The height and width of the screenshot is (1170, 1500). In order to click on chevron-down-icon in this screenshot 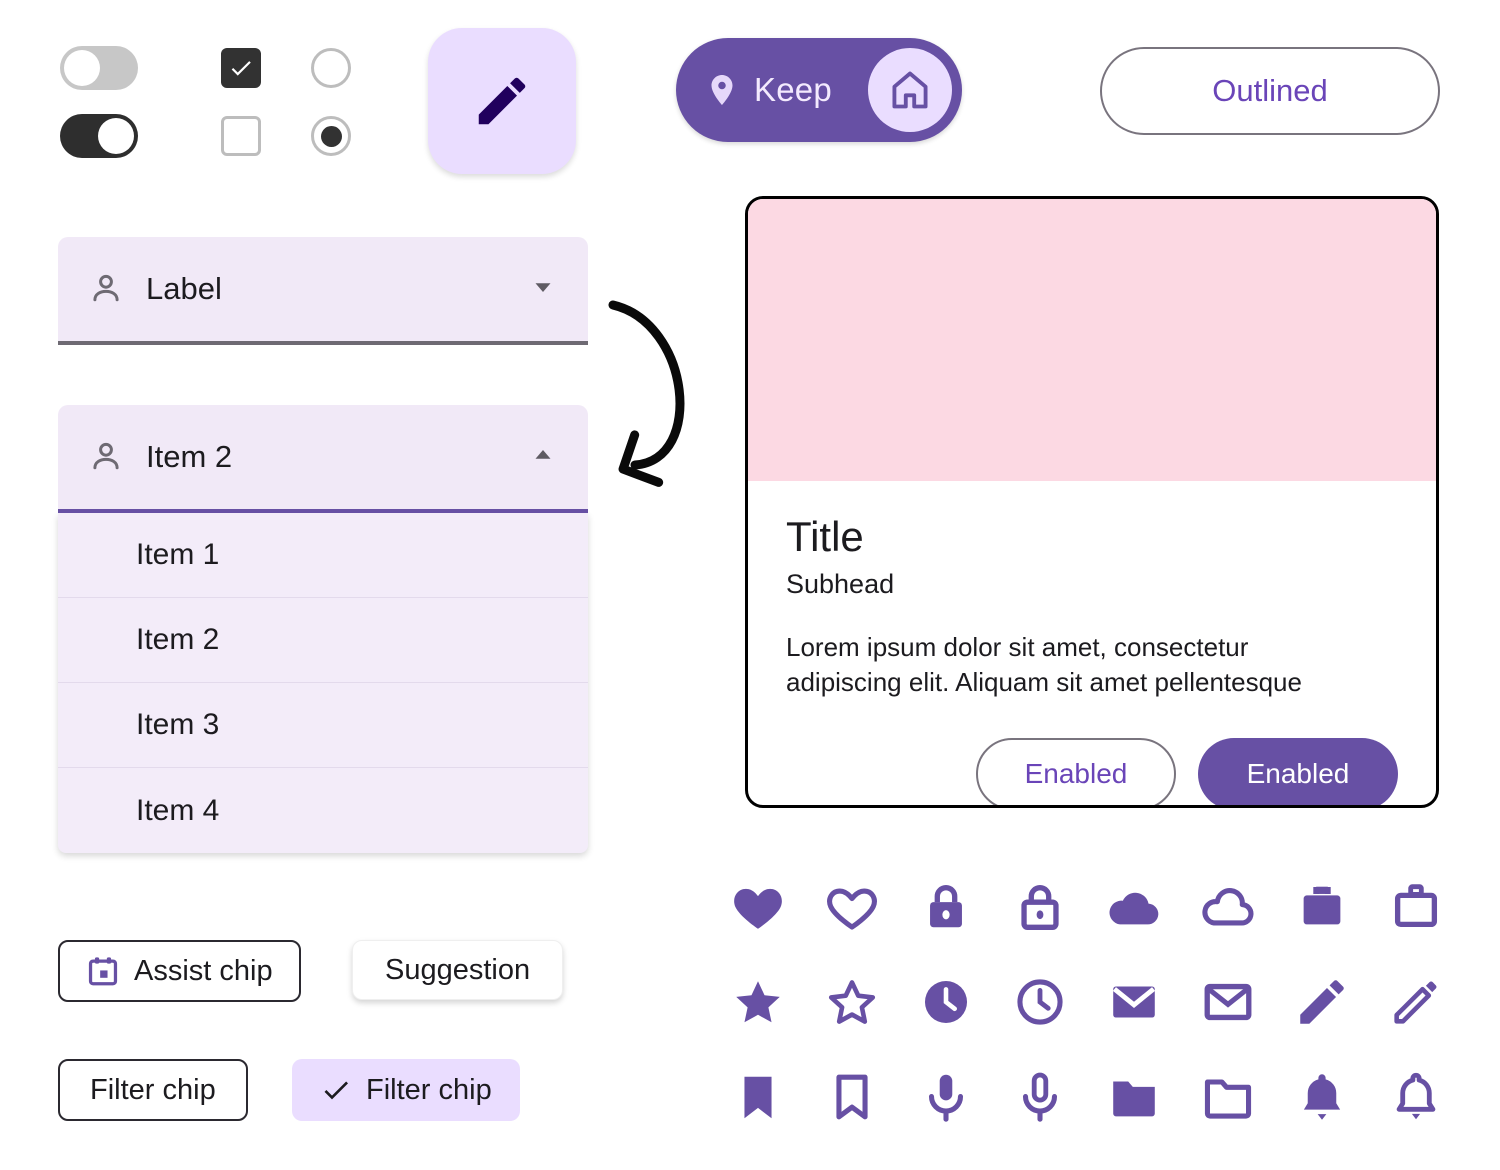, I will do `click(543, 289)`.